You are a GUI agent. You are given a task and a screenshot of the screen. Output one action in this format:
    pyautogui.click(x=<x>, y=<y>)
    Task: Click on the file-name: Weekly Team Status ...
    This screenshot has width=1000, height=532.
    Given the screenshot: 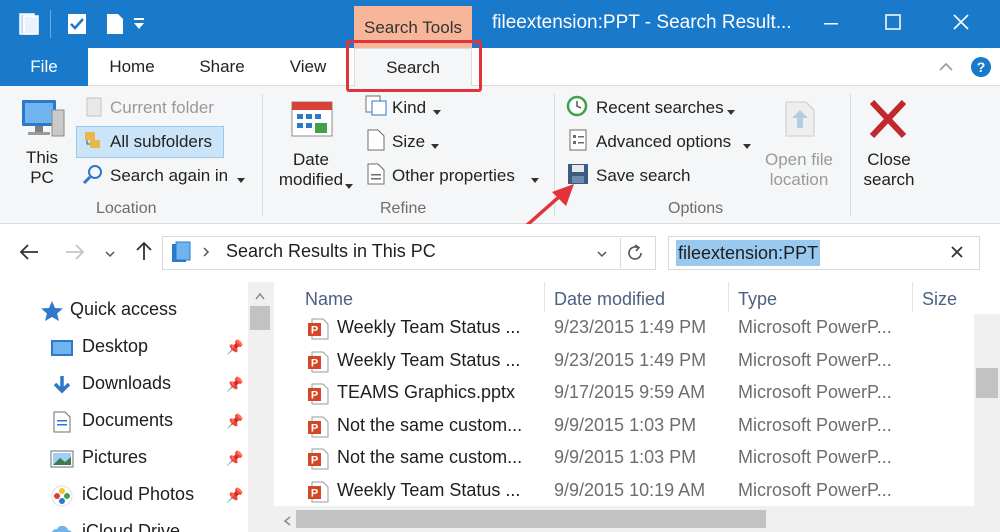 What is the action you would take?
    pyautogui.click(x=429, y=327)
    